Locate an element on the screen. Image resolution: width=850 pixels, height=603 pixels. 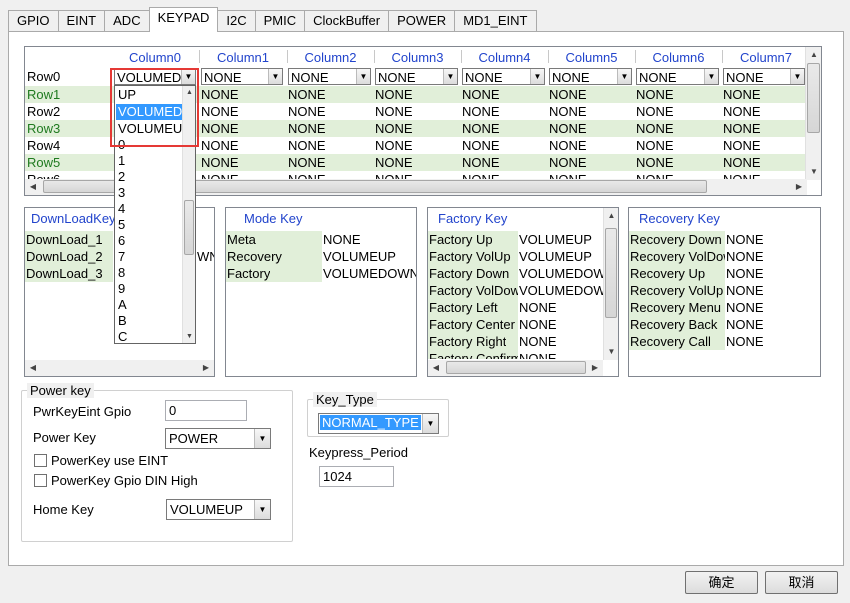
list-item: Recovery Back is located at coordinates (677, 324).